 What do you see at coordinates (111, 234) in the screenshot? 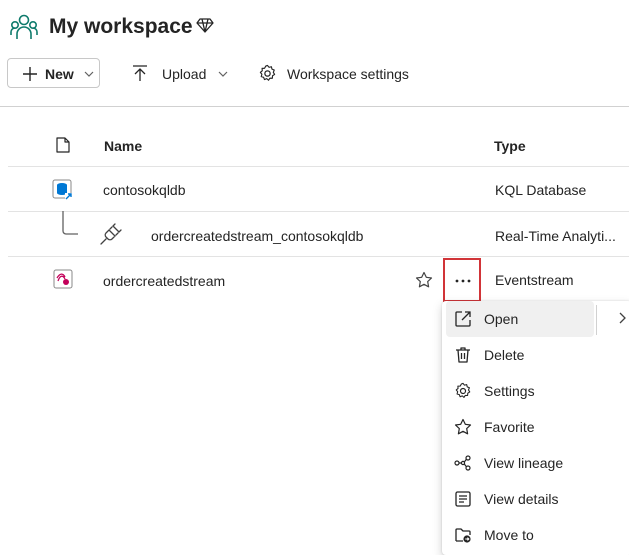
I see `plug-icon` at bounding box center [111, 234].